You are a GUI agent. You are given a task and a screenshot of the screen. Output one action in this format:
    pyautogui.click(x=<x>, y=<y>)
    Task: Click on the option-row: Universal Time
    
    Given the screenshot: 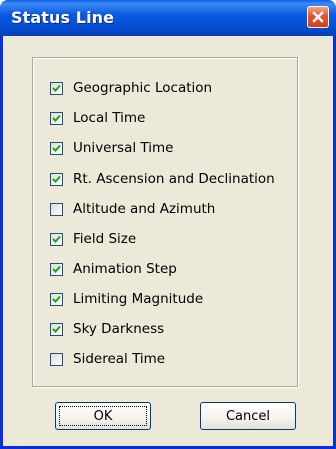 What is the action you would take?
    pyautogui.click(x=111, y=148)
    